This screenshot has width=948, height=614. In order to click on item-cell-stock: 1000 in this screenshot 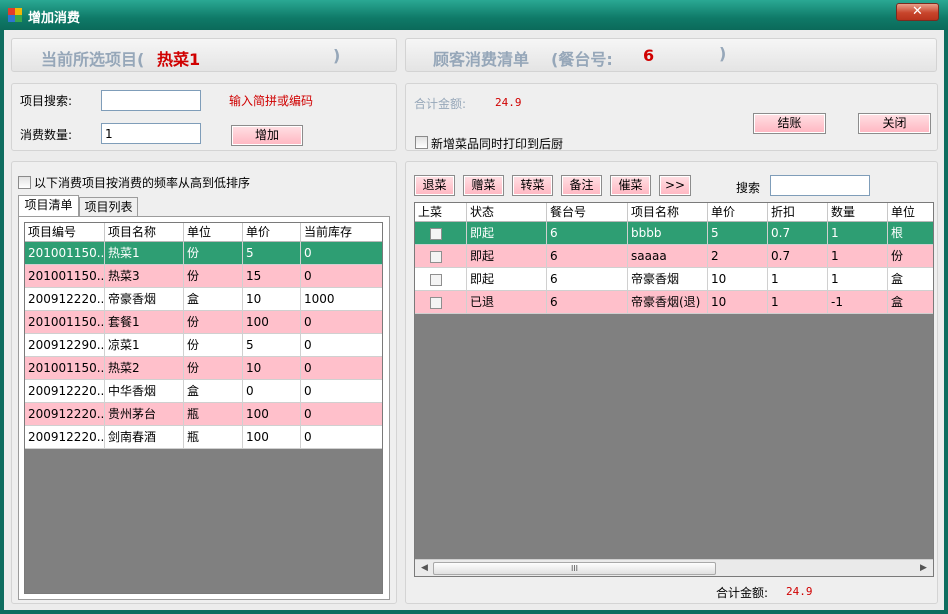, I will do `click(341, 299)`.